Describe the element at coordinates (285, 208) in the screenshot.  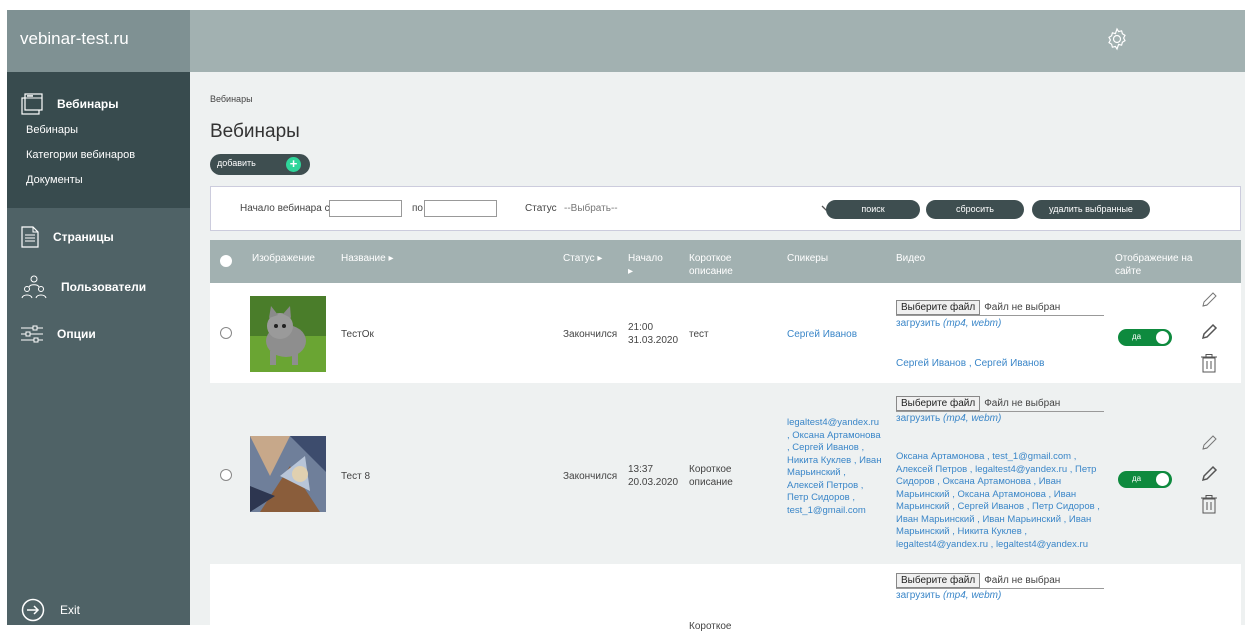
I see `start-from-label: Начало вебинара с` at that location.